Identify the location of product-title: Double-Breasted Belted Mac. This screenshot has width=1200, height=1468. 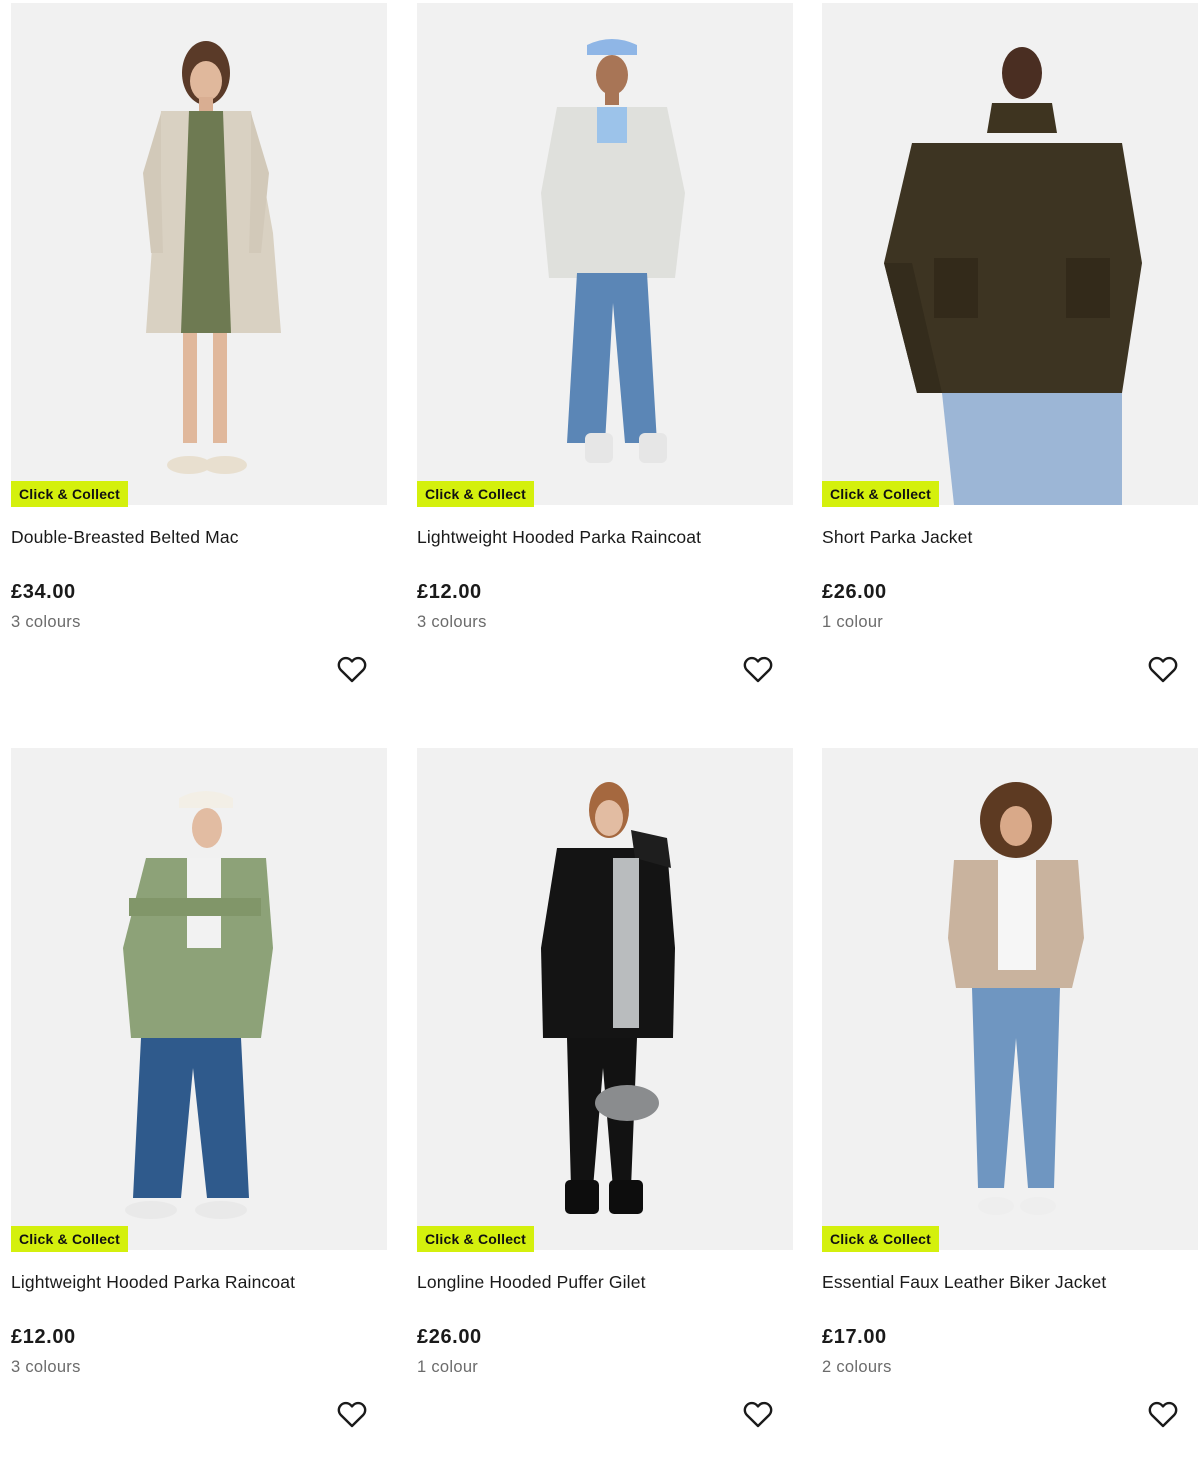
(125, 537).